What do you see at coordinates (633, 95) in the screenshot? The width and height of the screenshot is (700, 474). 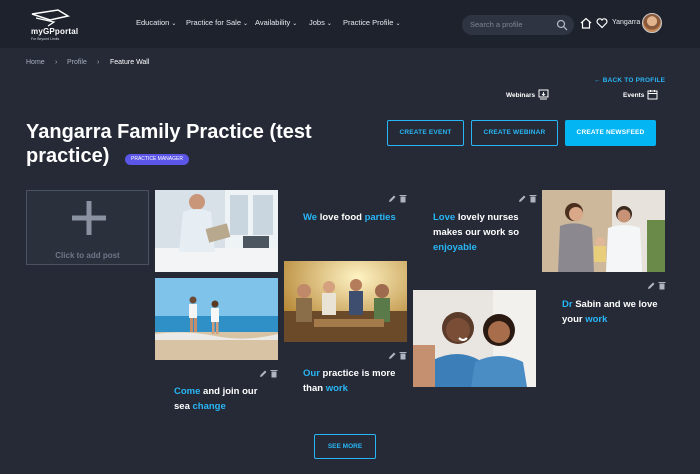 I see `events-link: Events` at bounding box center [633, 95].